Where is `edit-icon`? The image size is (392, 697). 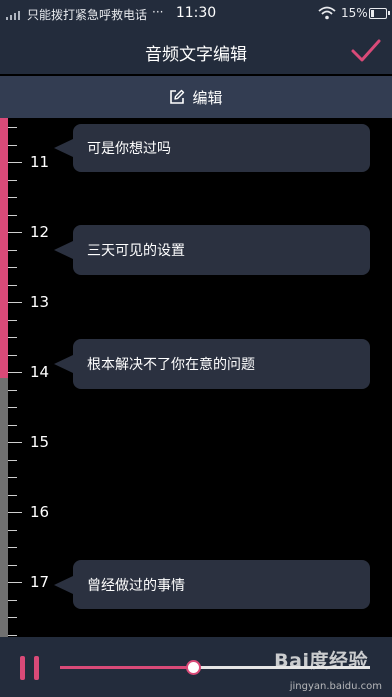 edit-icon is located at coordinates (177, 96).